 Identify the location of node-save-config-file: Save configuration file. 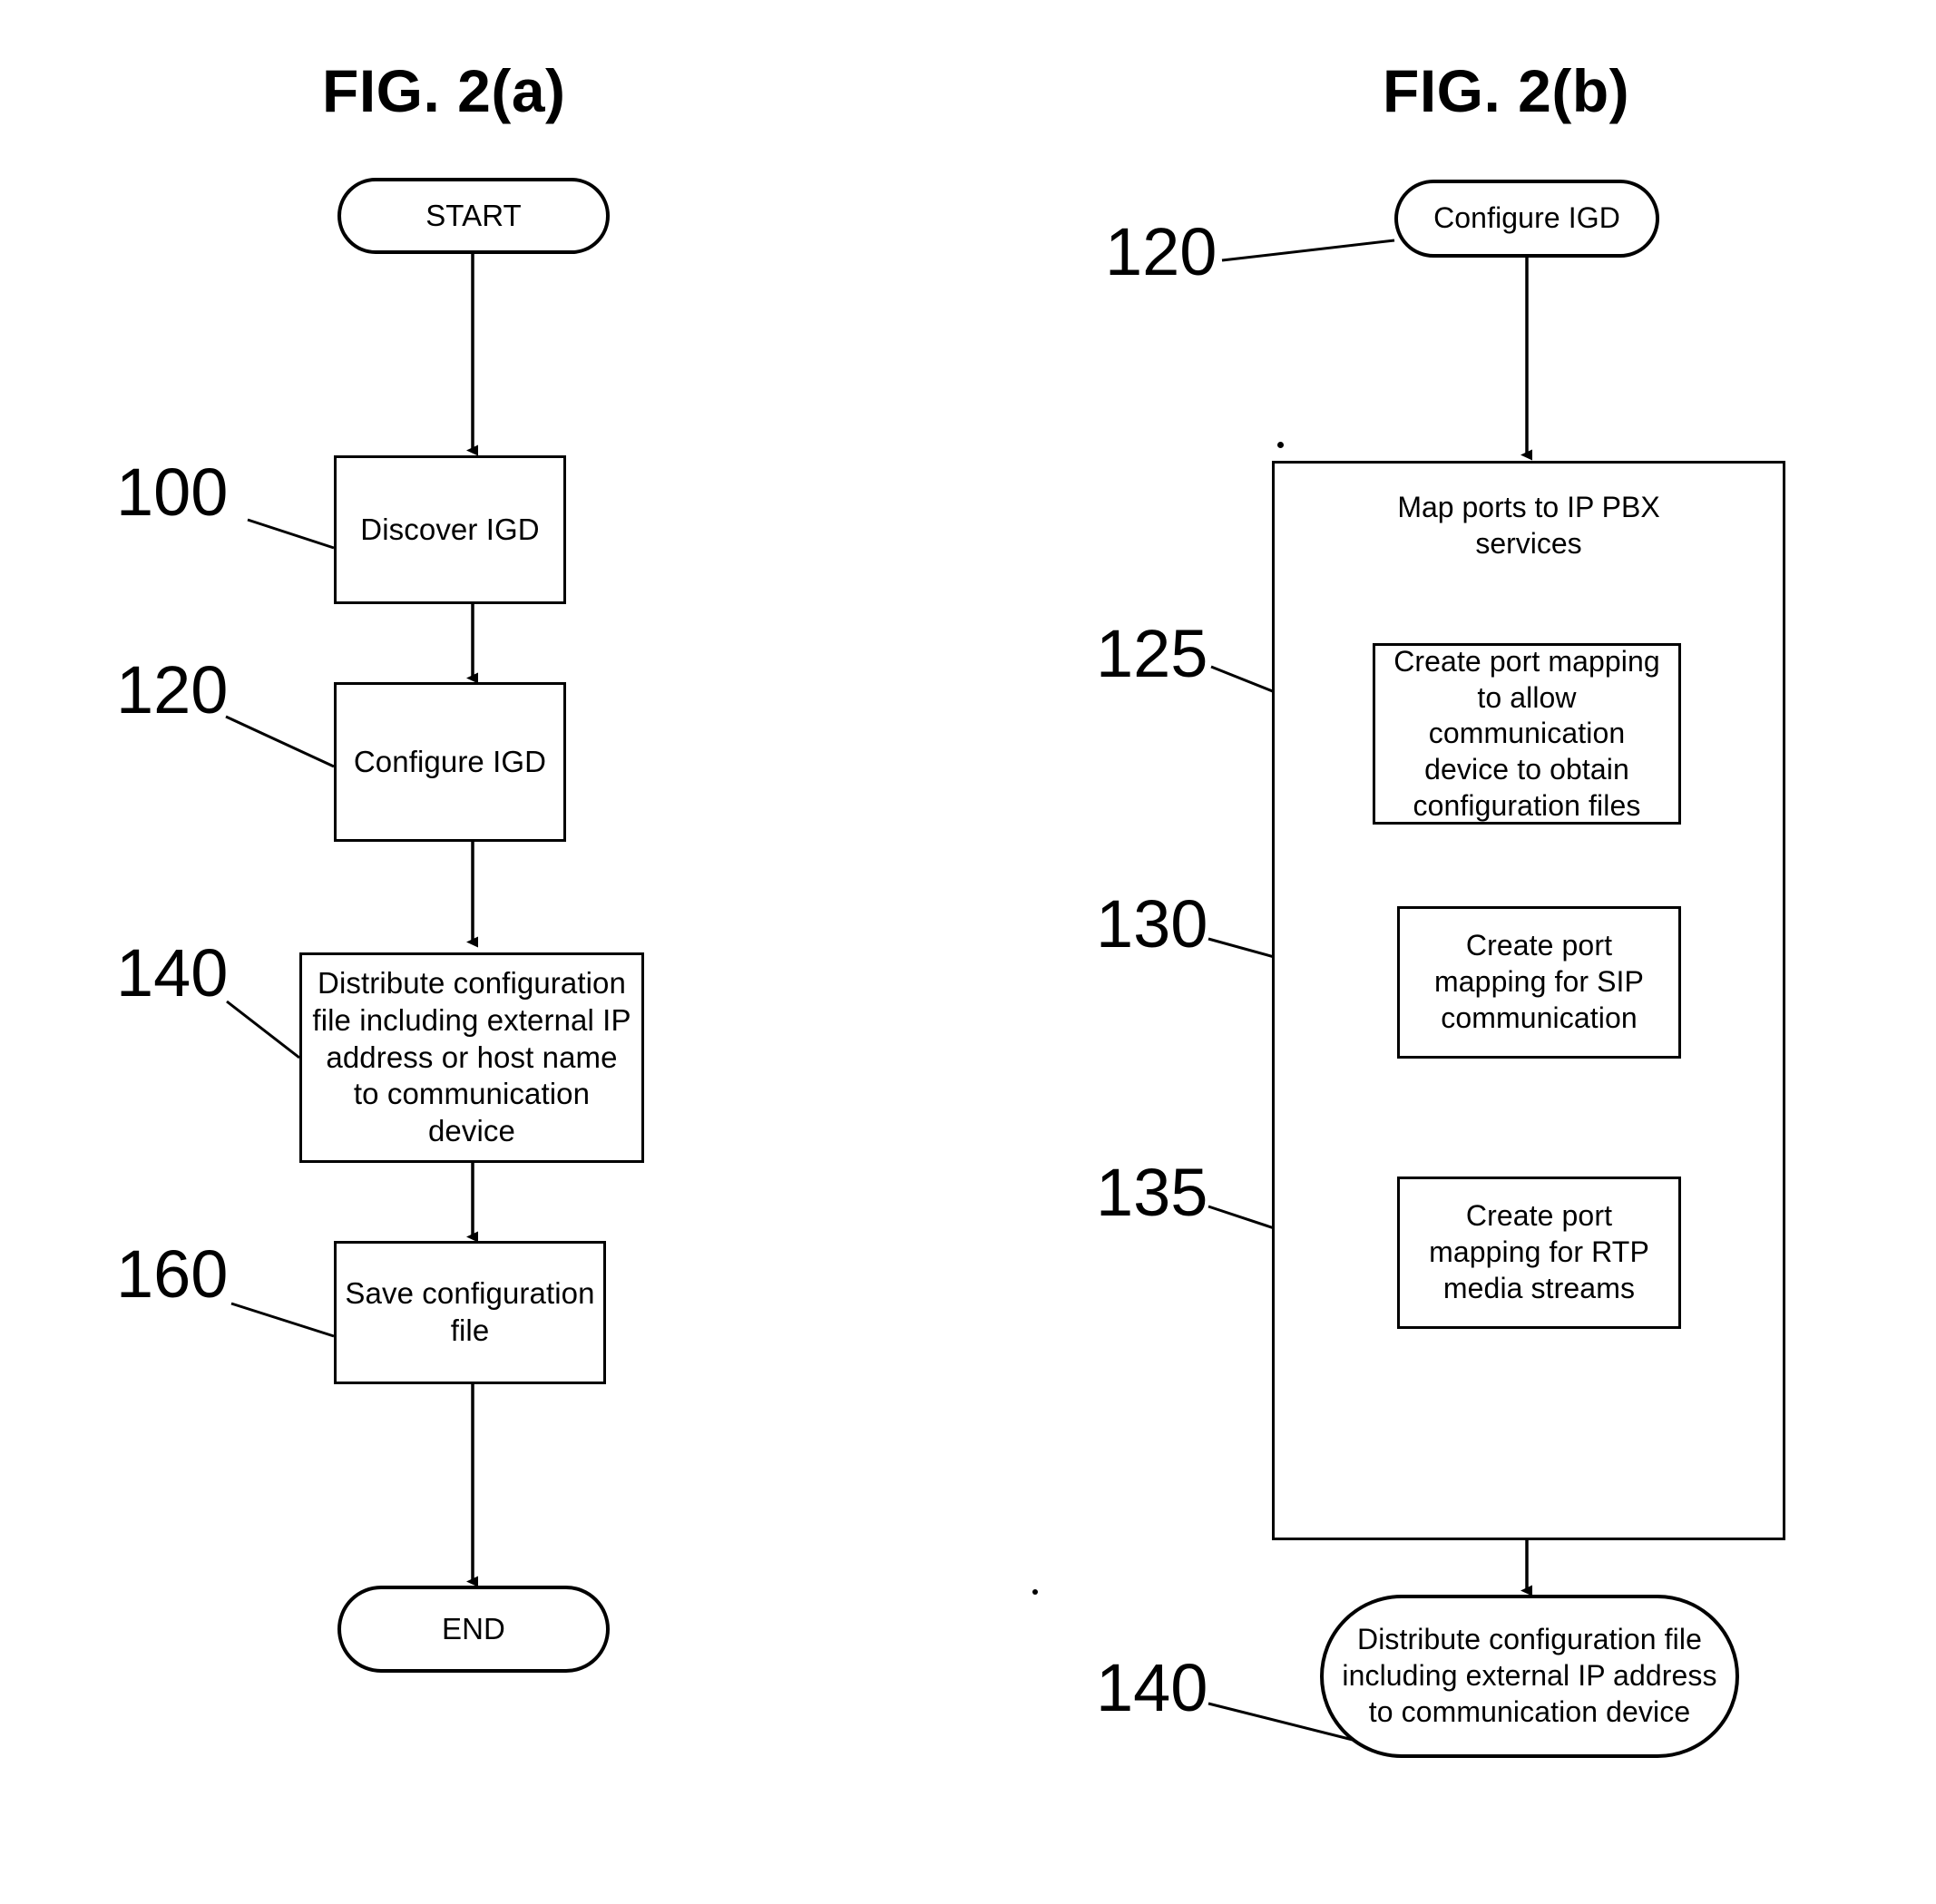
(470, 1313).